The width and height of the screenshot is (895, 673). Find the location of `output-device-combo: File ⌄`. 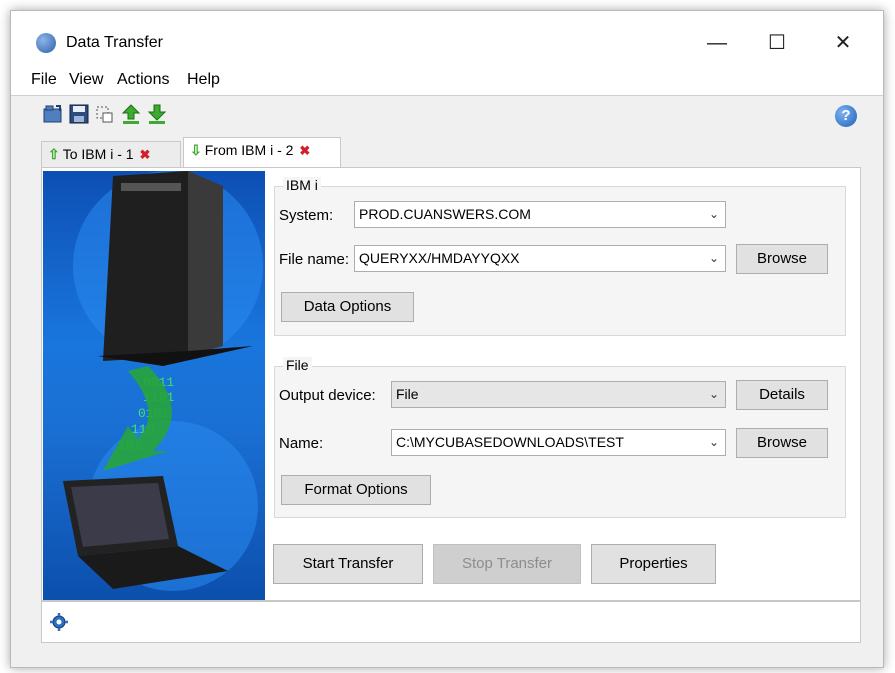

output-device-combo: File ⌄ is located at coordinates (558, 394).